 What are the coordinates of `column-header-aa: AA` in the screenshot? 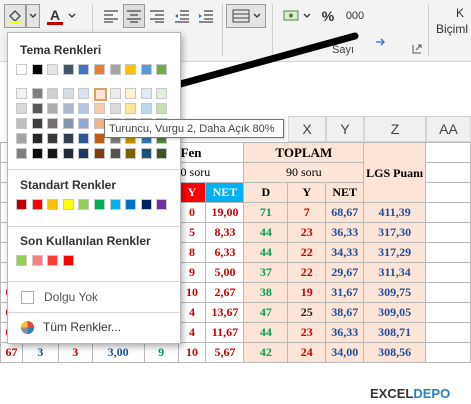 It's located at (448, 129).